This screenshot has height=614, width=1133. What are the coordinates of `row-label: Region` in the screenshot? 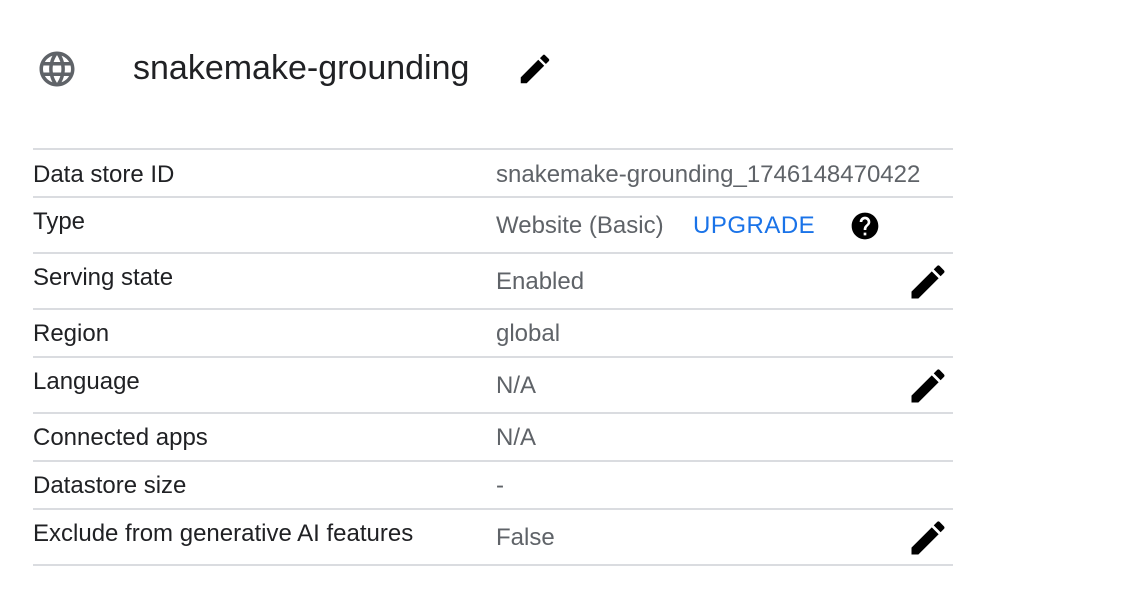 It's located at (71, 333).